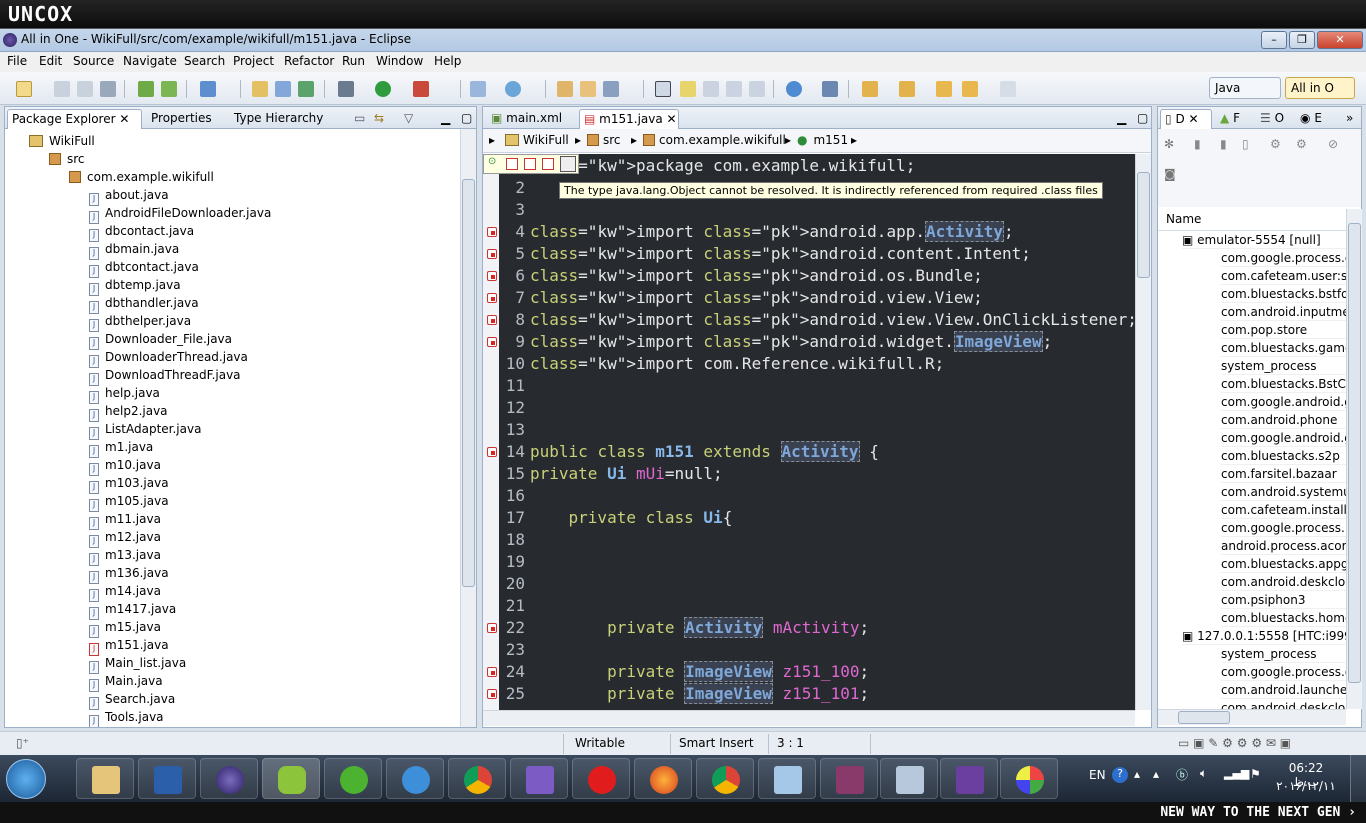 This screenshot has width=1366, height=823. What do you see at coordinates (291, 778) in the screenshot?
I see `taskbar-android` at bounding box center [291, 778].